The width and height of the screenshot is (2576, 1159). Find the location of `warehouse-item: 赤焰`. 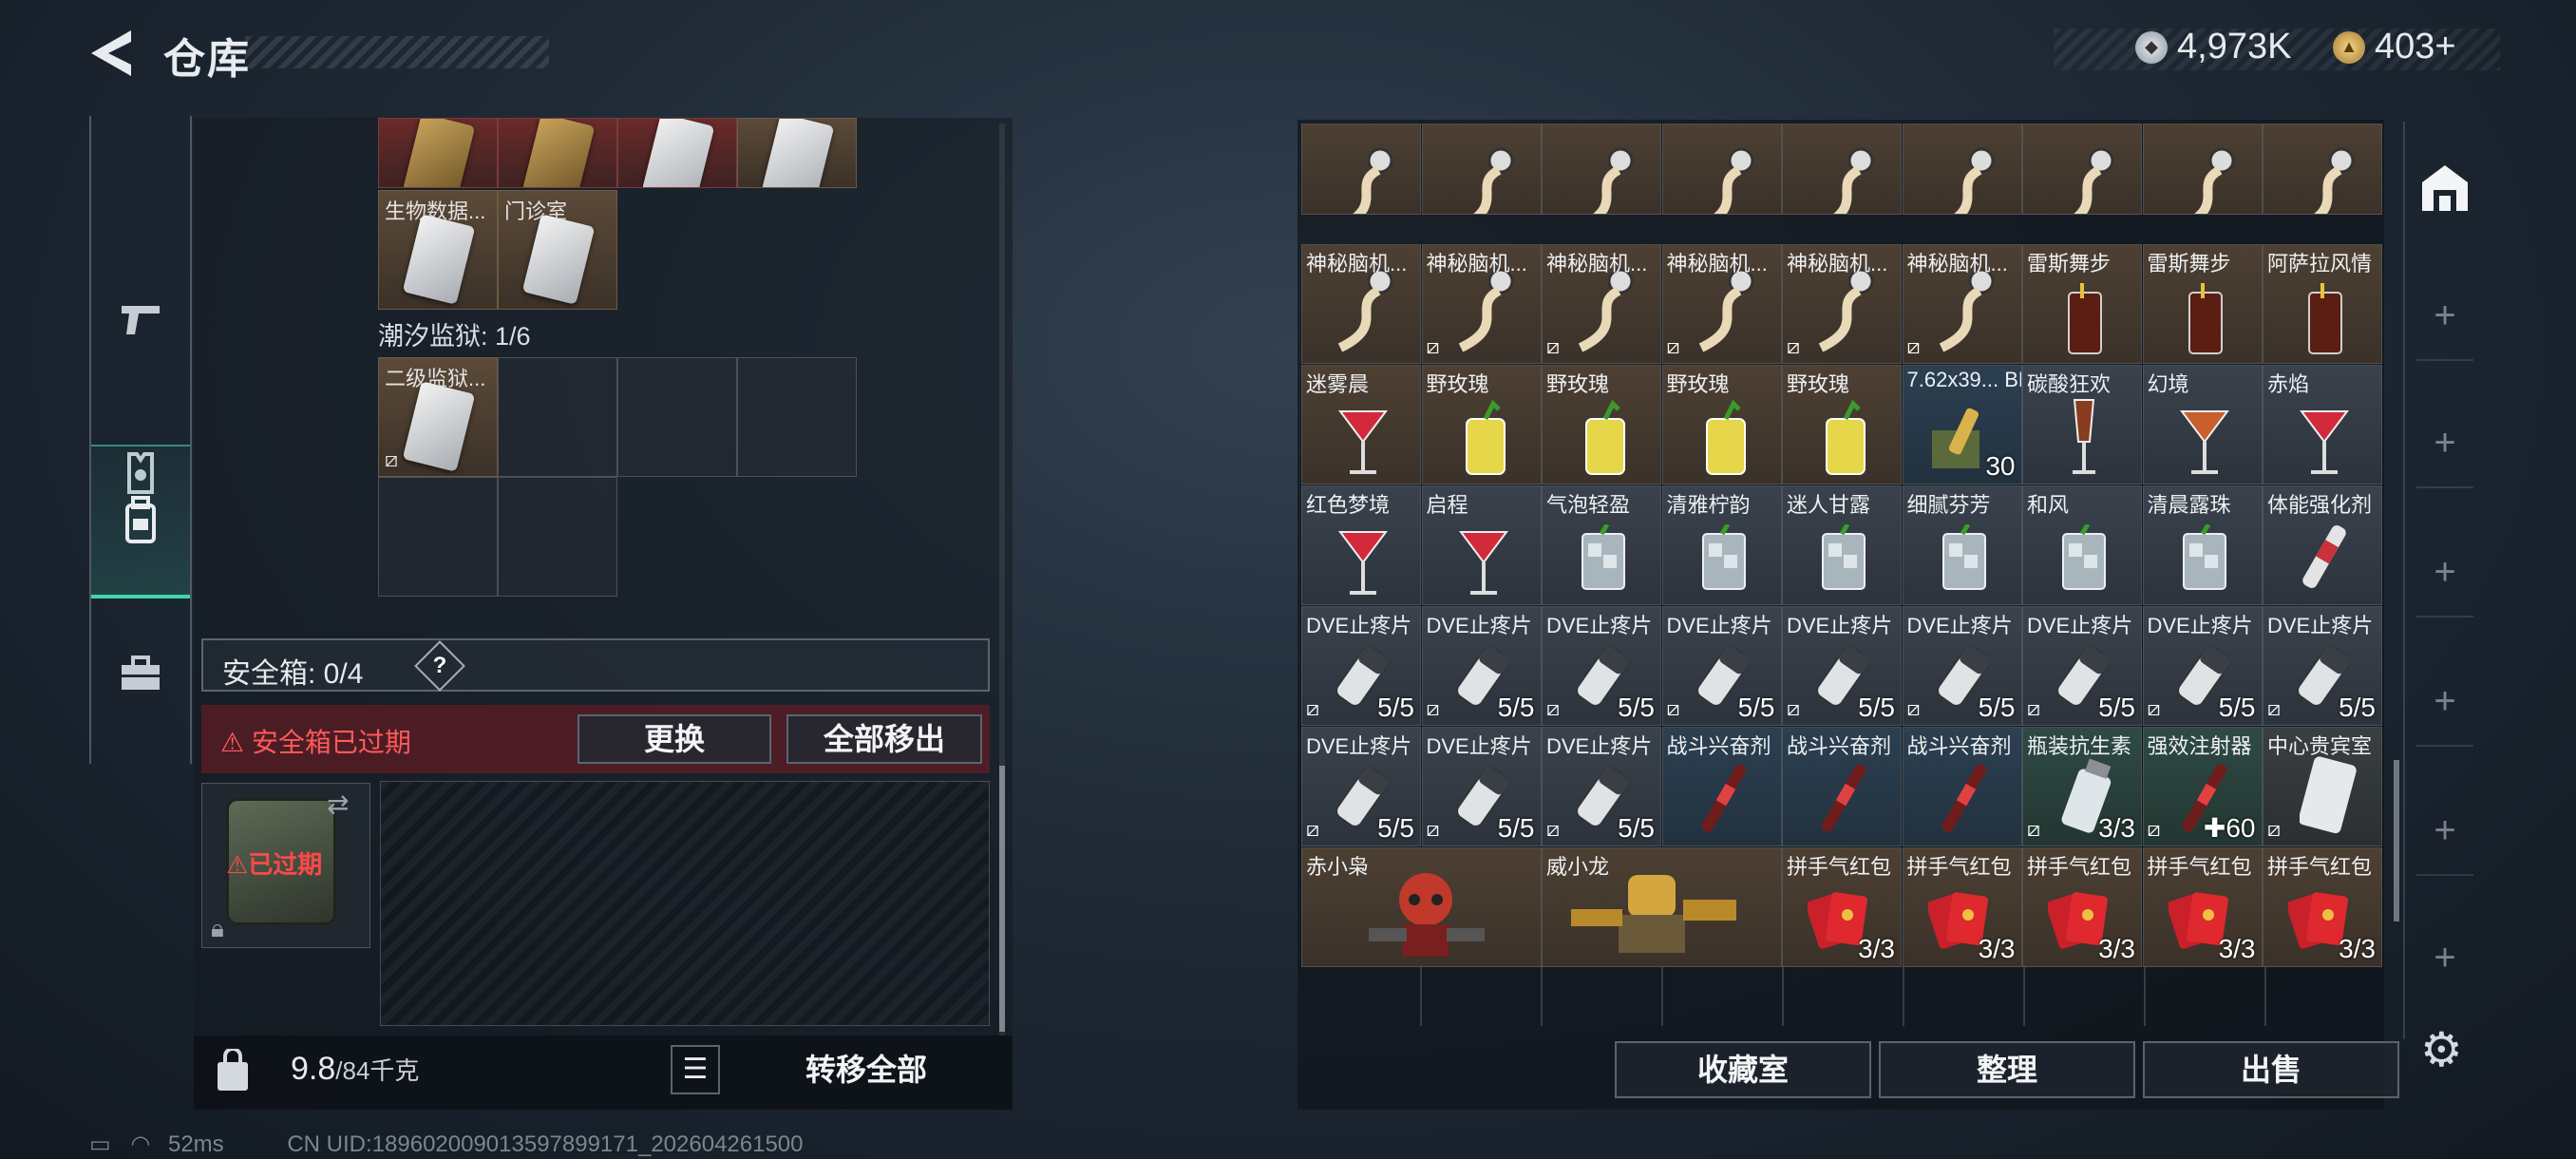

warehouse-item: 赤焰 is located at coordinates (2322, 424).